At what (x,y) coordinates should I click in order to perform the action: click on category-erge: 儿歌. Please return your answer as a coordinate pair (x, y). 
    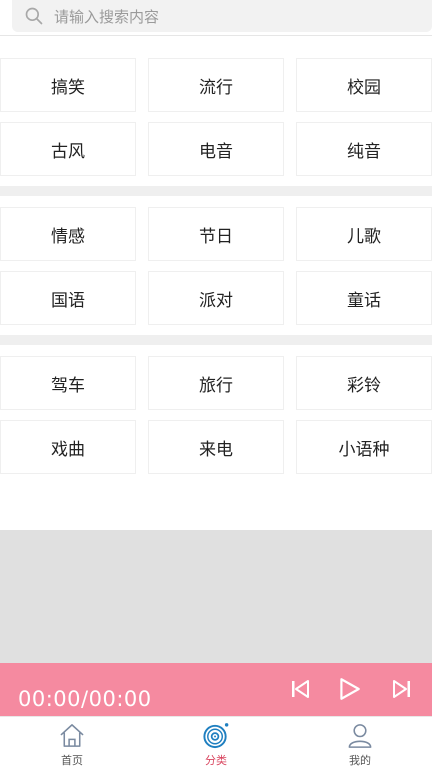
    Looking at the image, I should click on (364, 234).